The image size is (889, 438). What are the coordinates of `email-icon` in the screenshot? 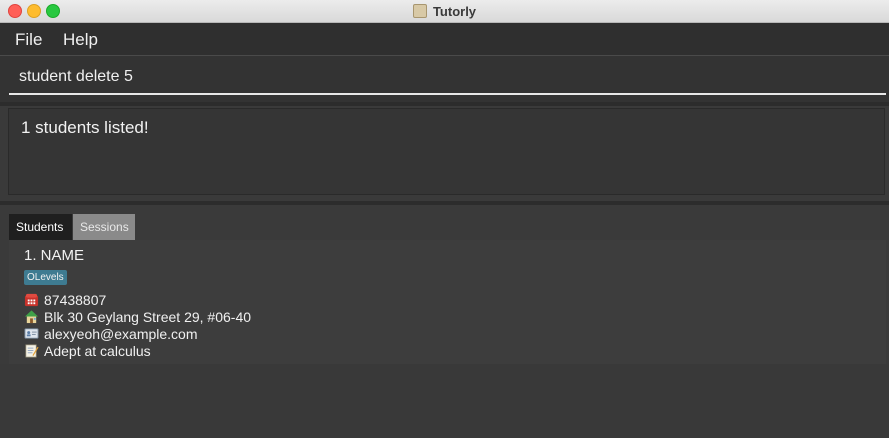 It's located at (31, 333).